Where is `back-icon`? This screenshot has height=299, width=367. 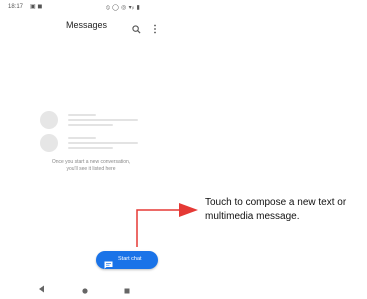 back-icon is located at coordinates (41, 289).